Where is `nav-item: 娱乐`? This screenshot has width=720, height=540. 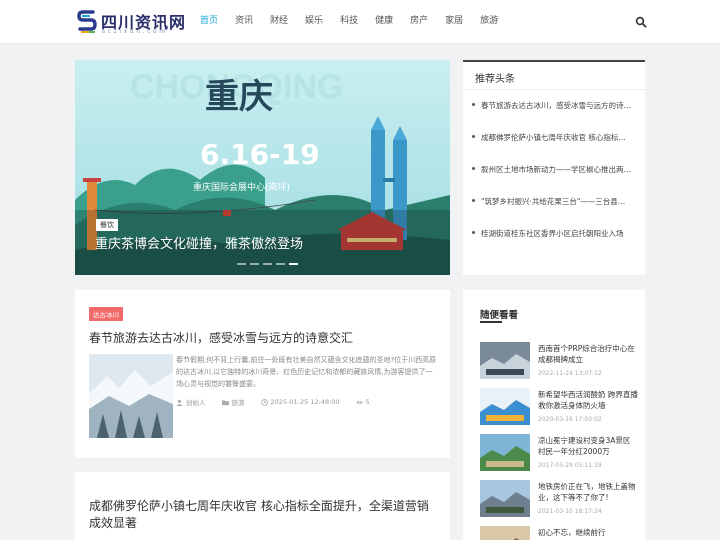 nav-item: 娱乐 is located at coordinates (314, 22).